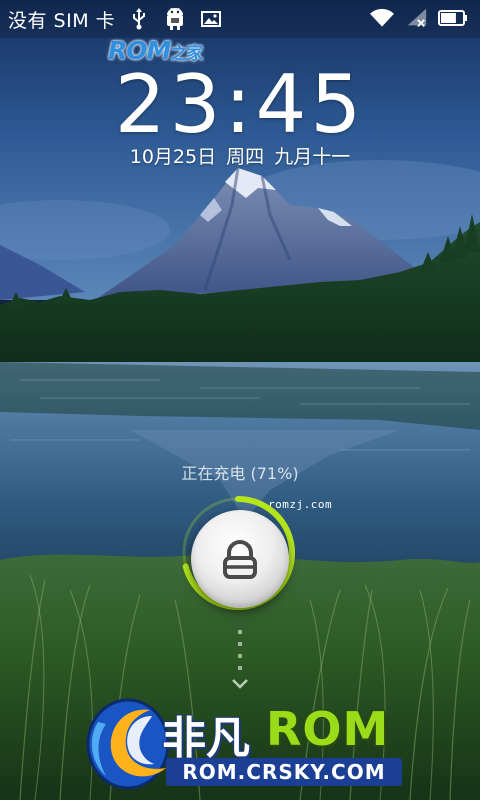 This screenshot has height=800, width=480. I want to click on charging-status: 正在充电 (71%), so click(240, 473).